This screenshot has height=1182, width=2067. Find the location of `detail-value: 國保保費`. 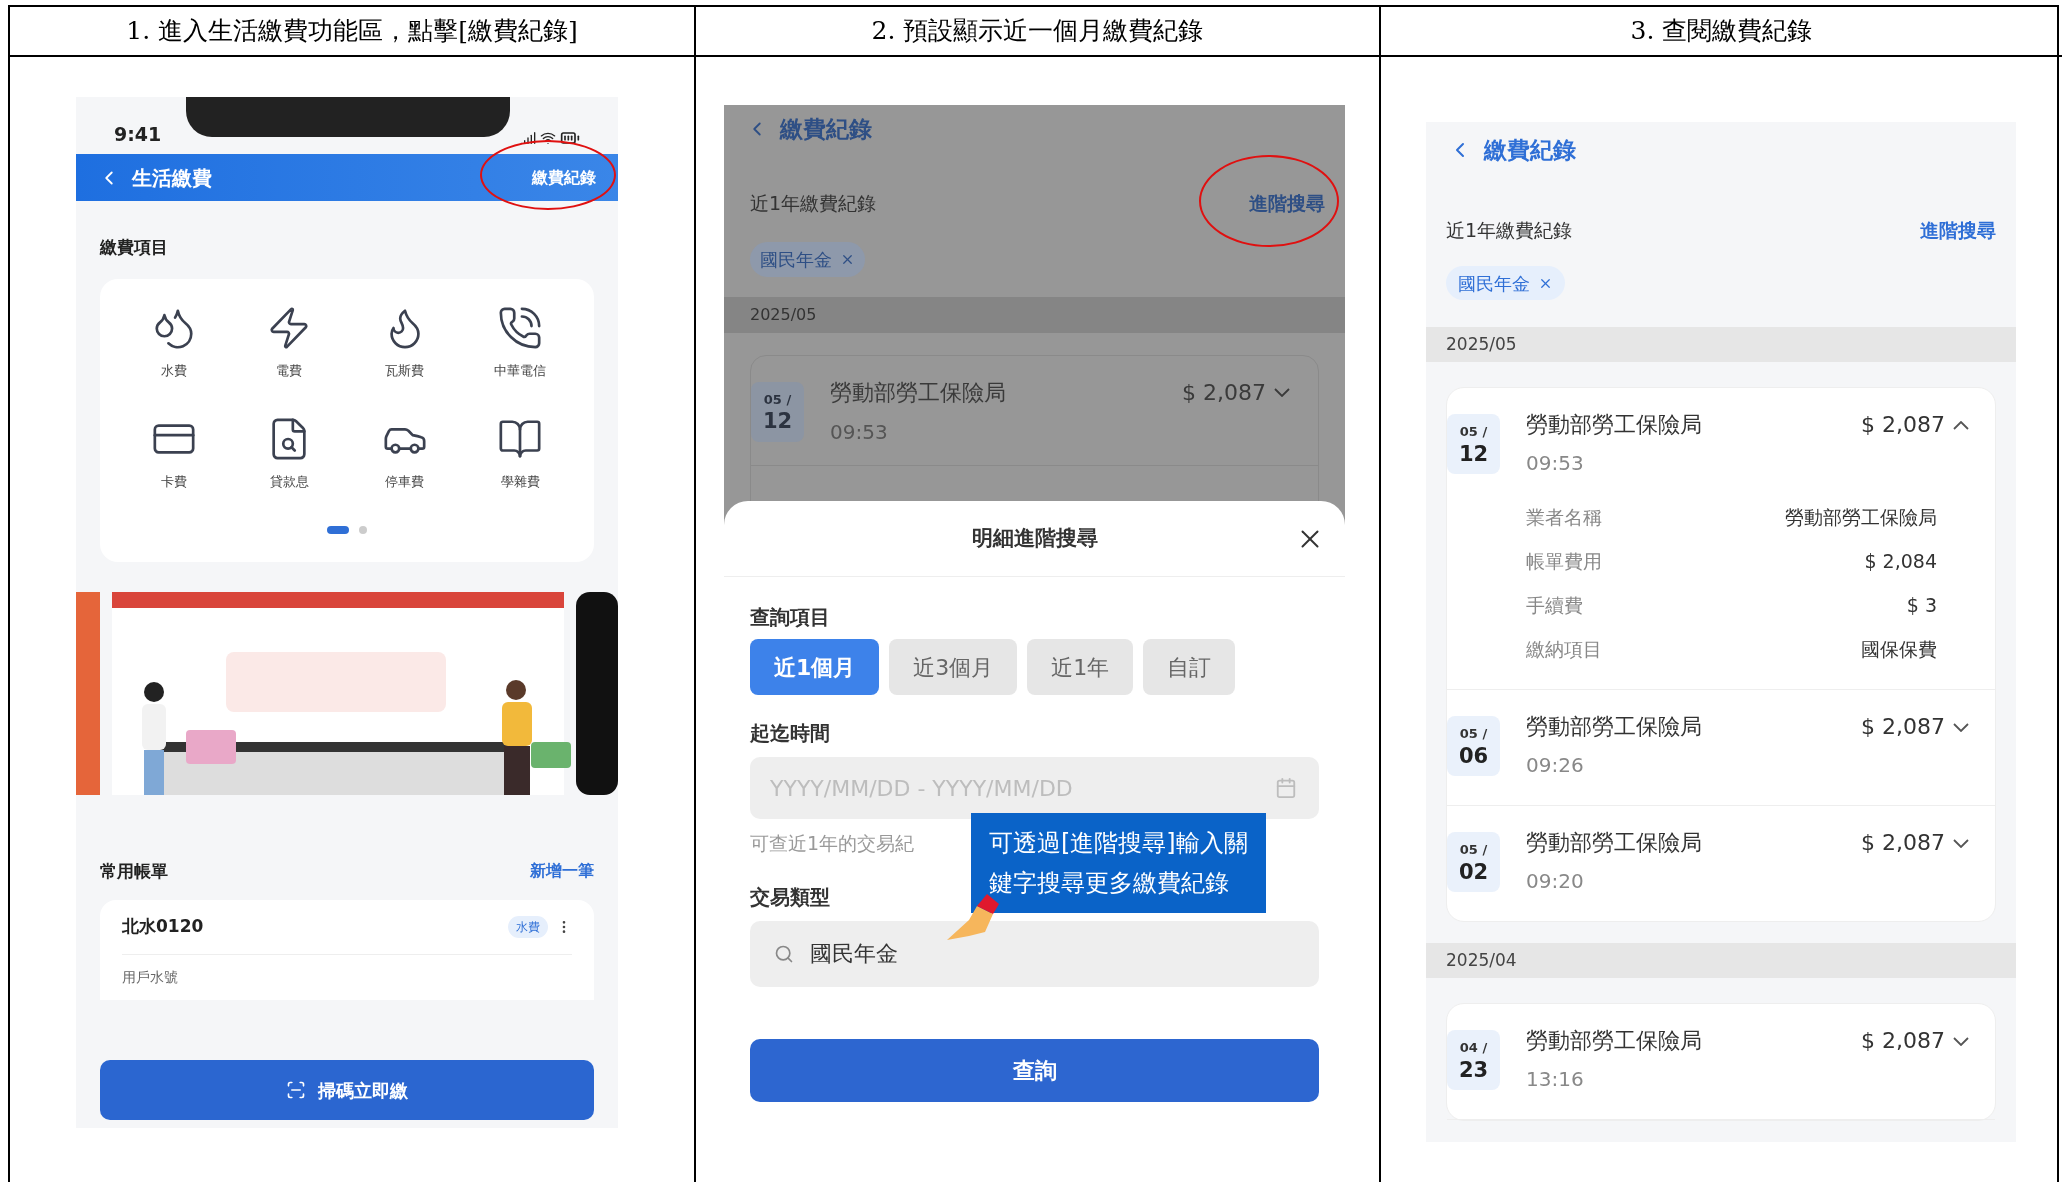

detail-value: 國保保費 is located at coordinates (1899, 649).